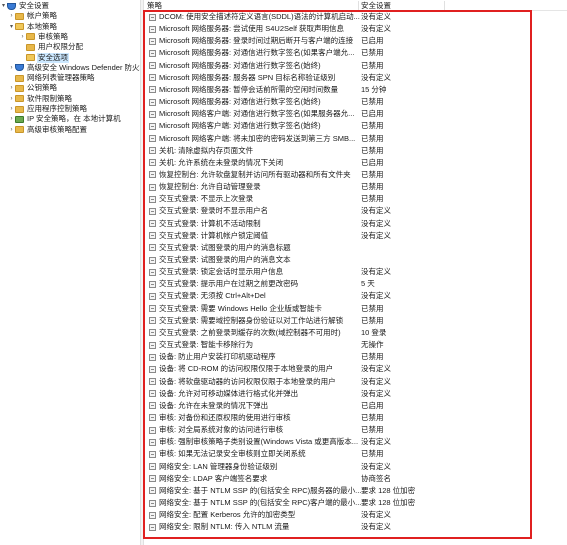  Describe the element at coordinates (33, 16) in the screenshot. I see `tree-node: › 帐户策略` at that location.